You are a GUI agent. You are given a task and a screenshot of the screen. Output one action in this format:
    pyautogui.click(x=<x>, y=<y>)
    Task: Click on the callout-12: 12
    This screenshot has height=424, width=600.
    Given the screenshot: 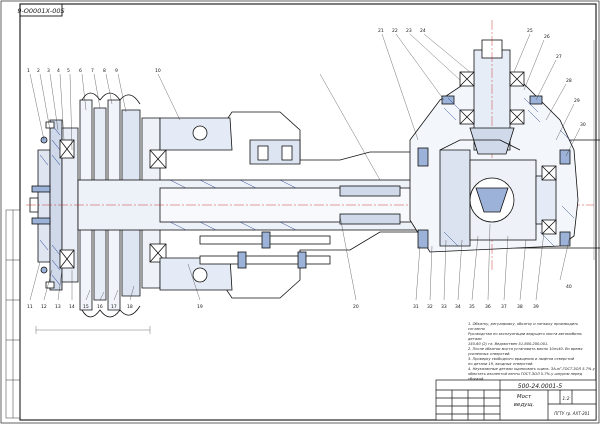 What is the action you would take?
    pyautogui.click(x=44, y=307)
    